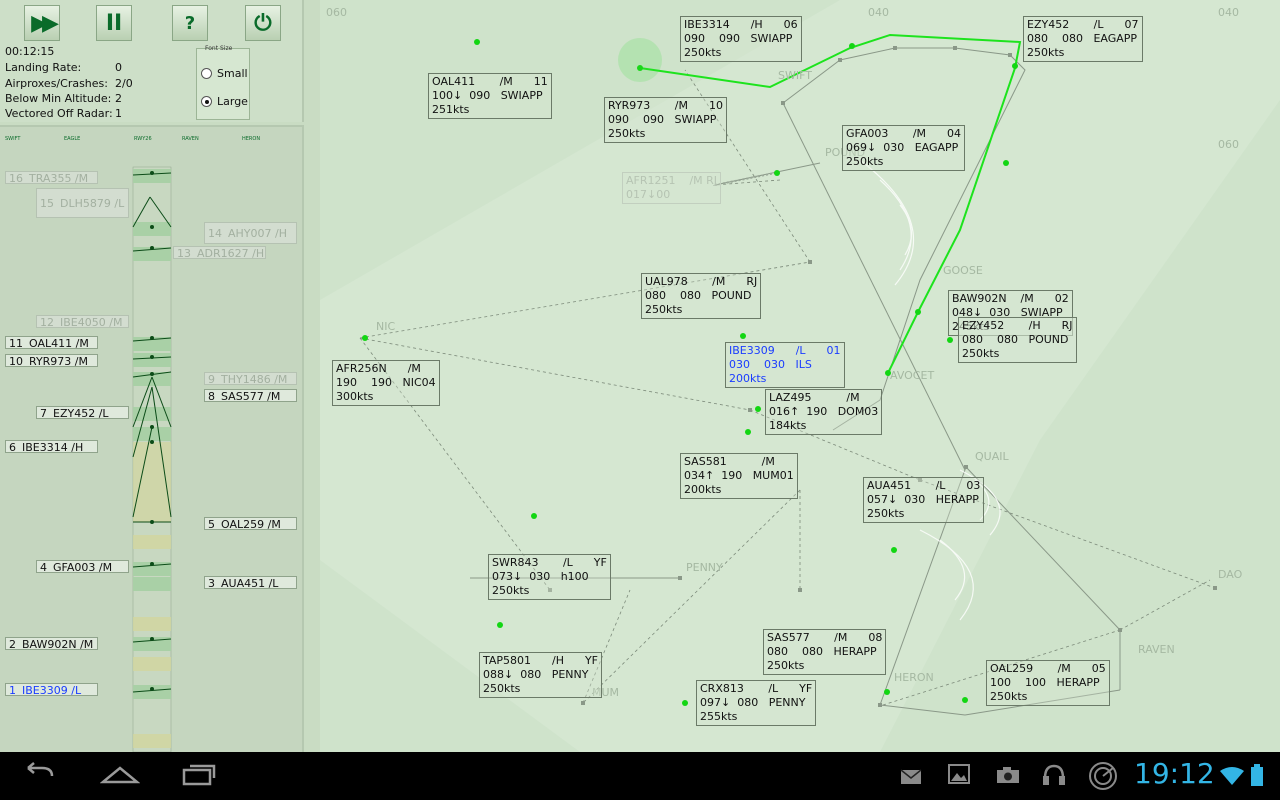 The height and width of the screenshot is (800, 1280). Describe the element at coordinates (1232, 778) in the screenshot. I see `wifi-icon` at that location.